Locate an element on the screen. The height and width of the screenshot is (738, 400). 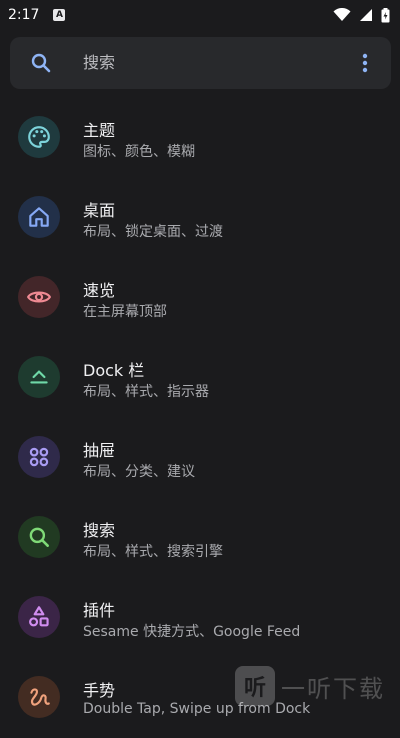
battery-icon is located at coordinates (385, 14).